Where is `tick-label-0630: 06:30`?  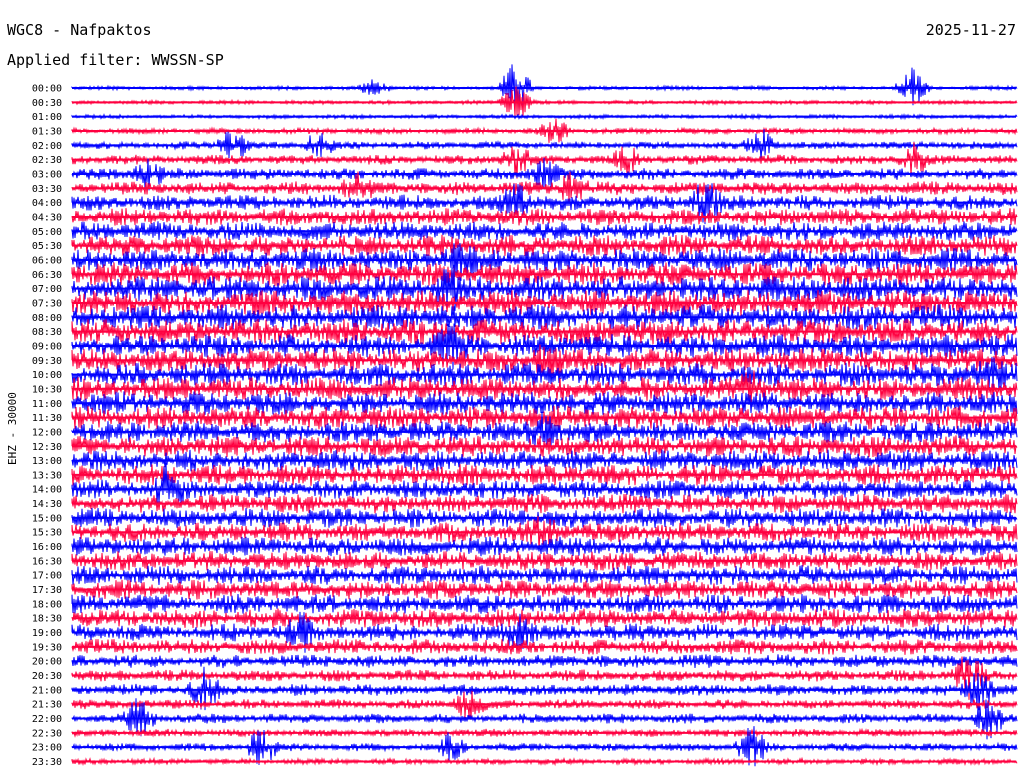
tick-label-0630: 06:30 is located at coordinates (47, 275).